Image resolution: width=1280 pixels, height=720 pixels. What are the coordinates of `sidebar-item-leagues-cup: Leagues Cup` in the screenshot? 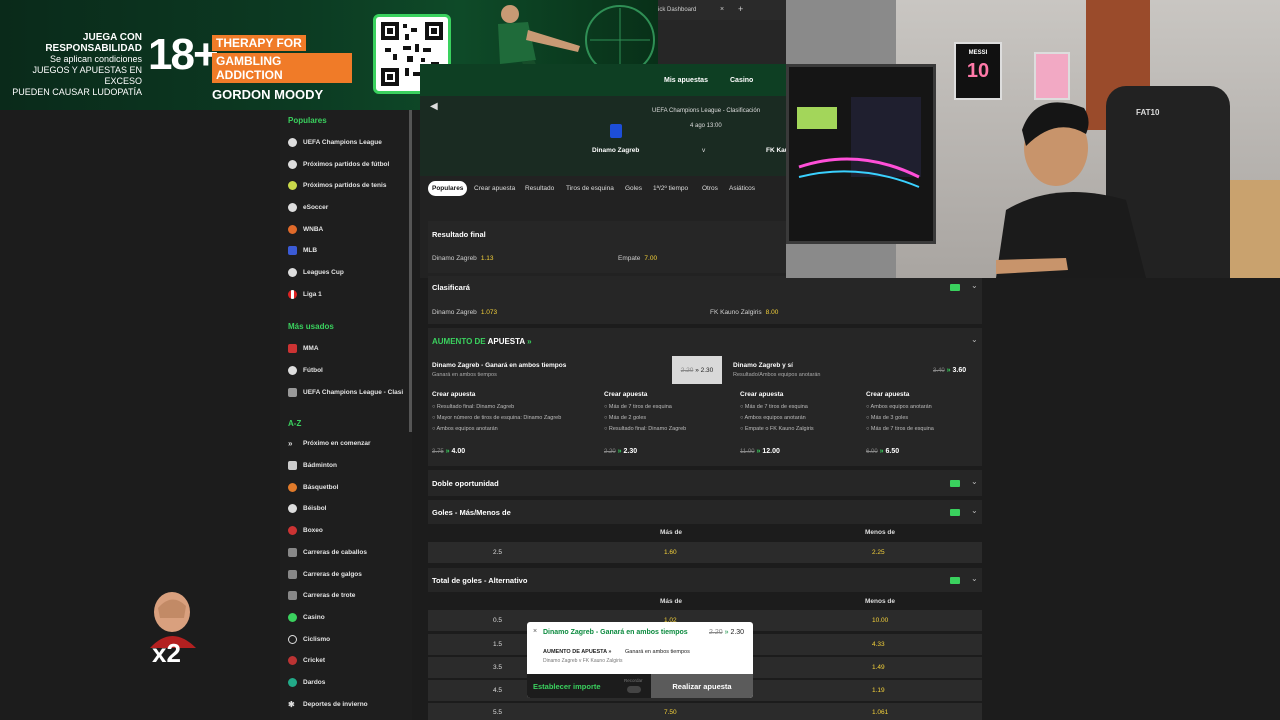 It's located at (347, 272).